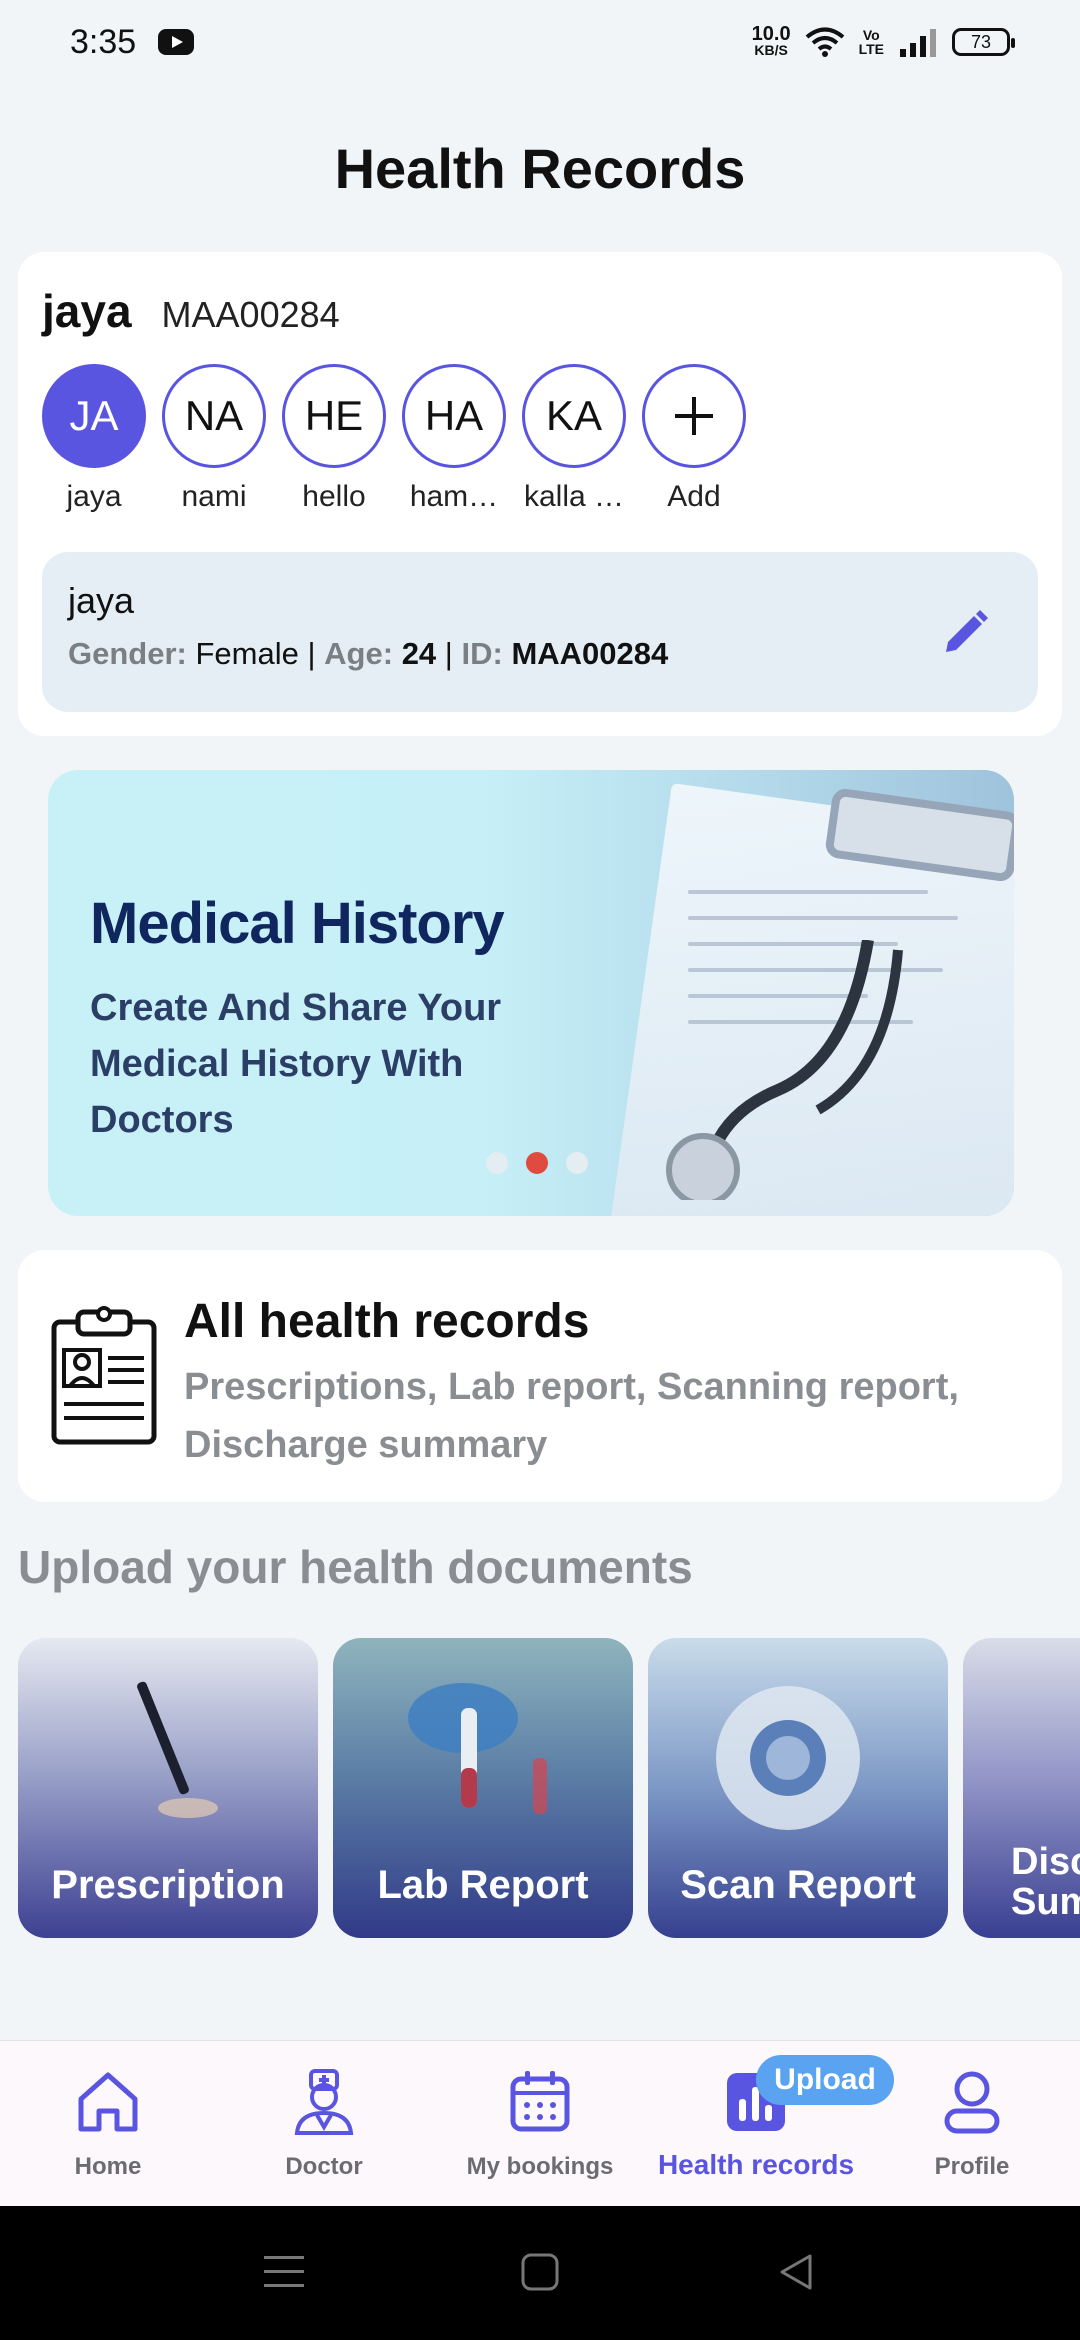  Describe the element at coordinates (177, 1749) in the screenshot. I see `pen-illustration-icon` at that location.